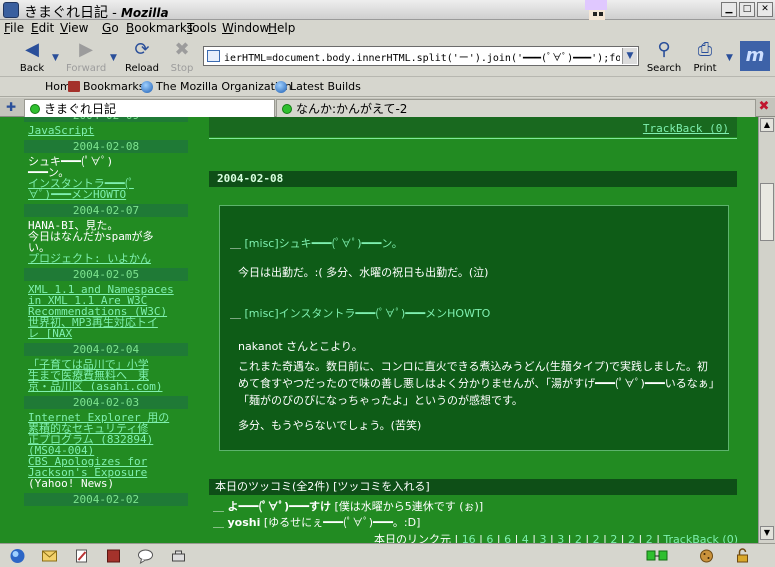 Image resolution: width=775 pixels, height=567 pixels. I want to click on status-bar, so click(387, 555).